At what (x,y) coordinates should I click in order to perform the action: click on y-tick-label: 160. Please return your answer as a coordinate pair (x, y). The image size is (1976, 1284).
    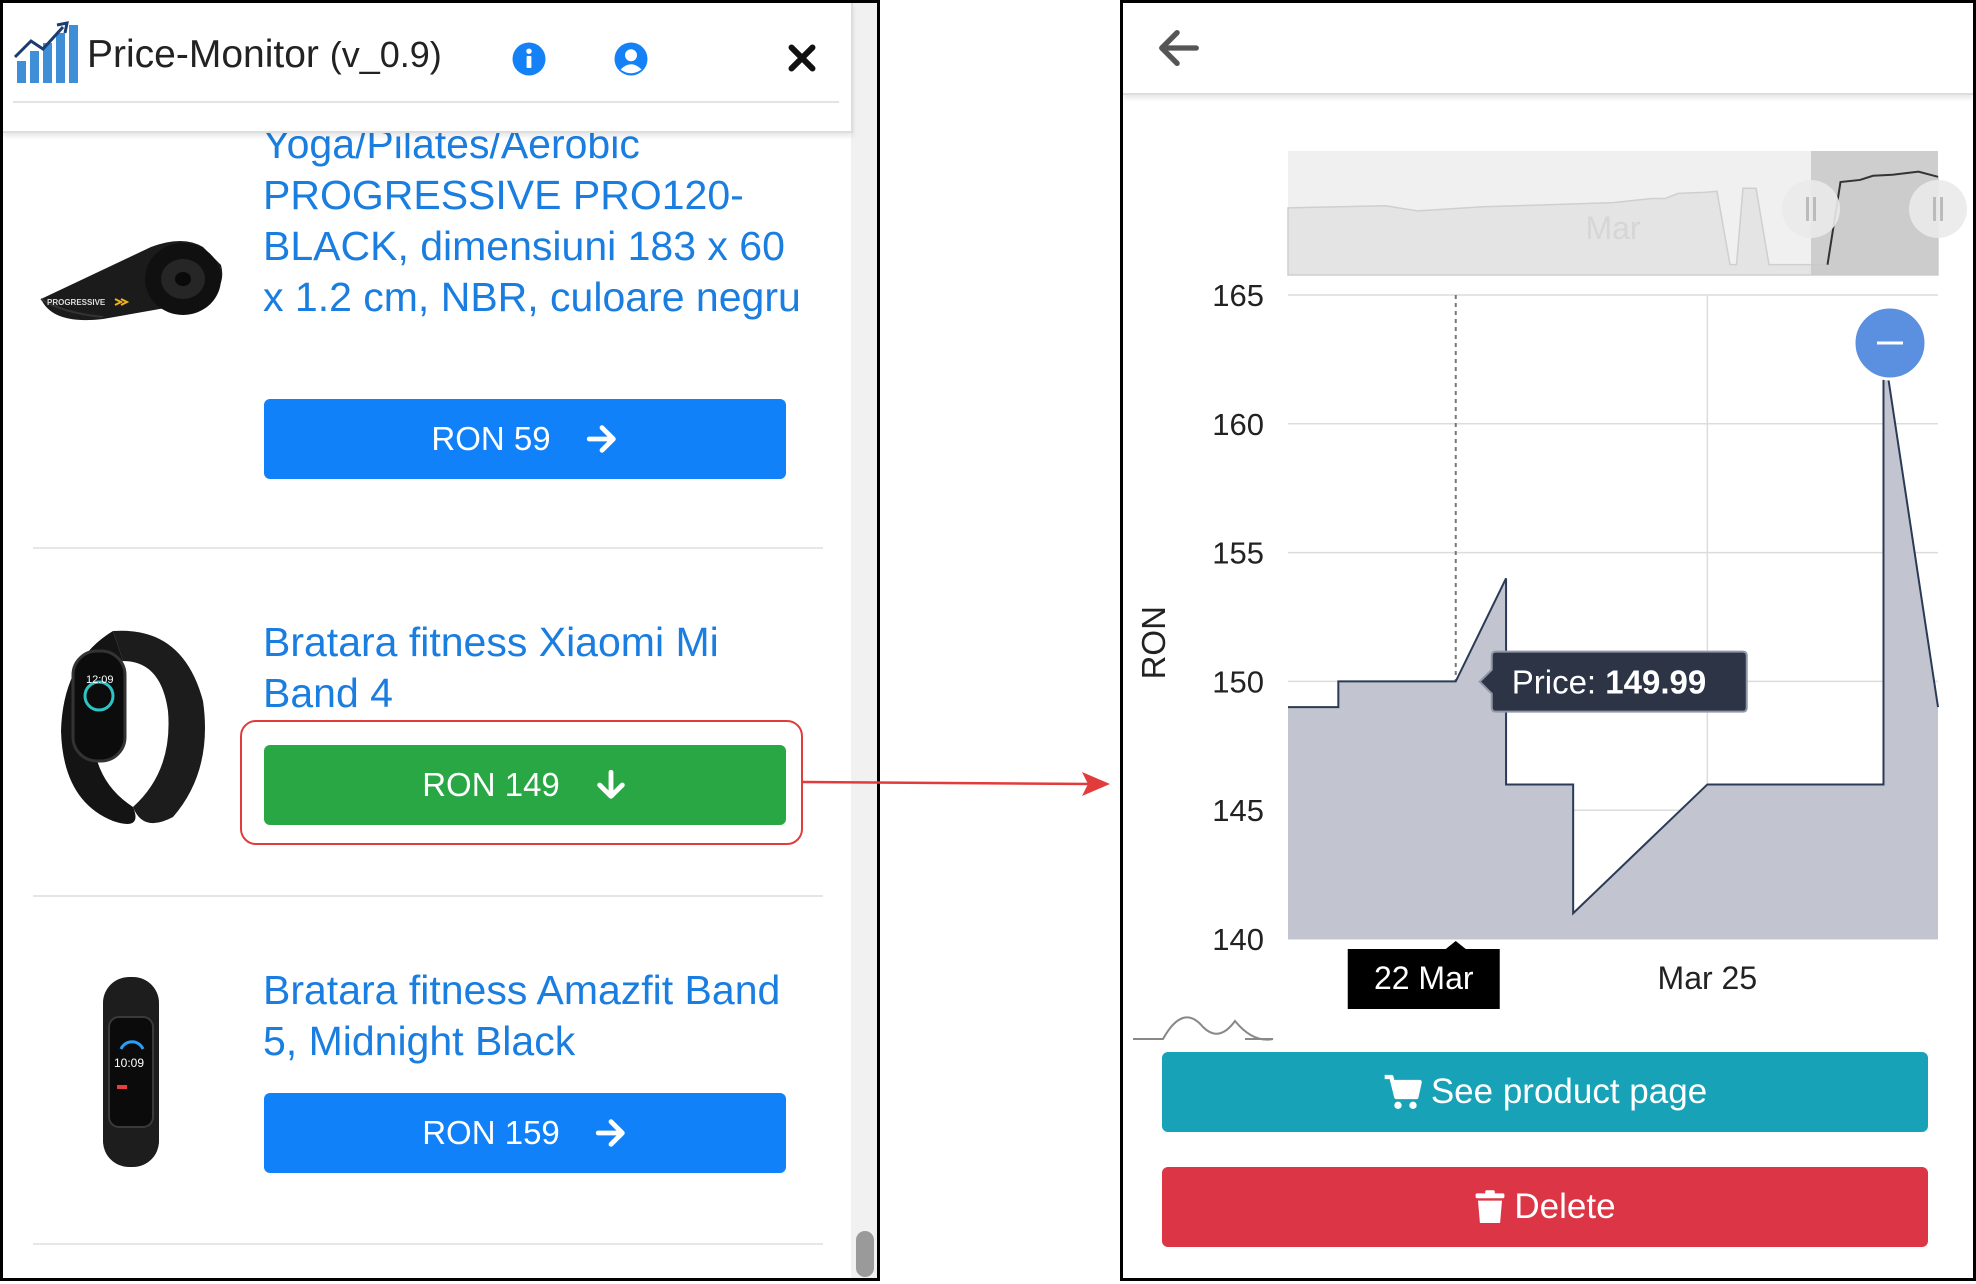
    Looking at the image, I should click on (1238, 424).